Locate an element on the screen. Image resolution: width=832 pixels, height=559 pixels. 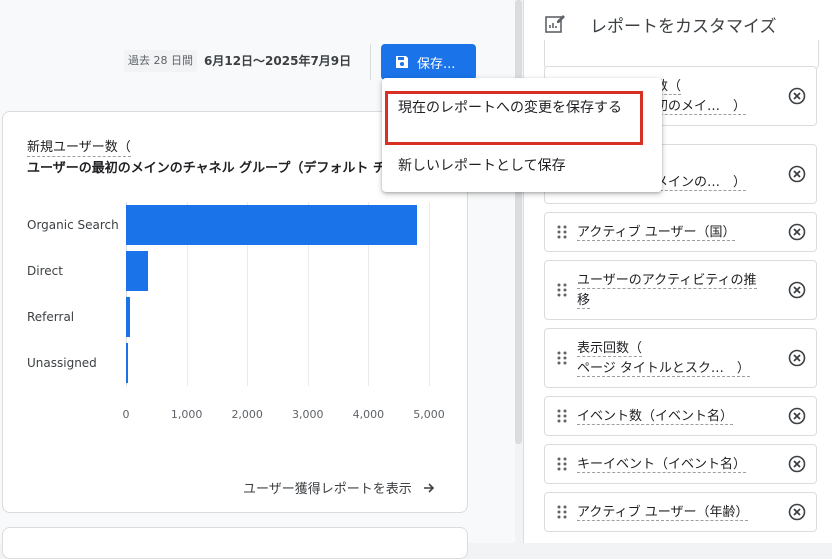
panel-card-label: アクティブ ユーザー（国） is located at coordinates (675, 233).